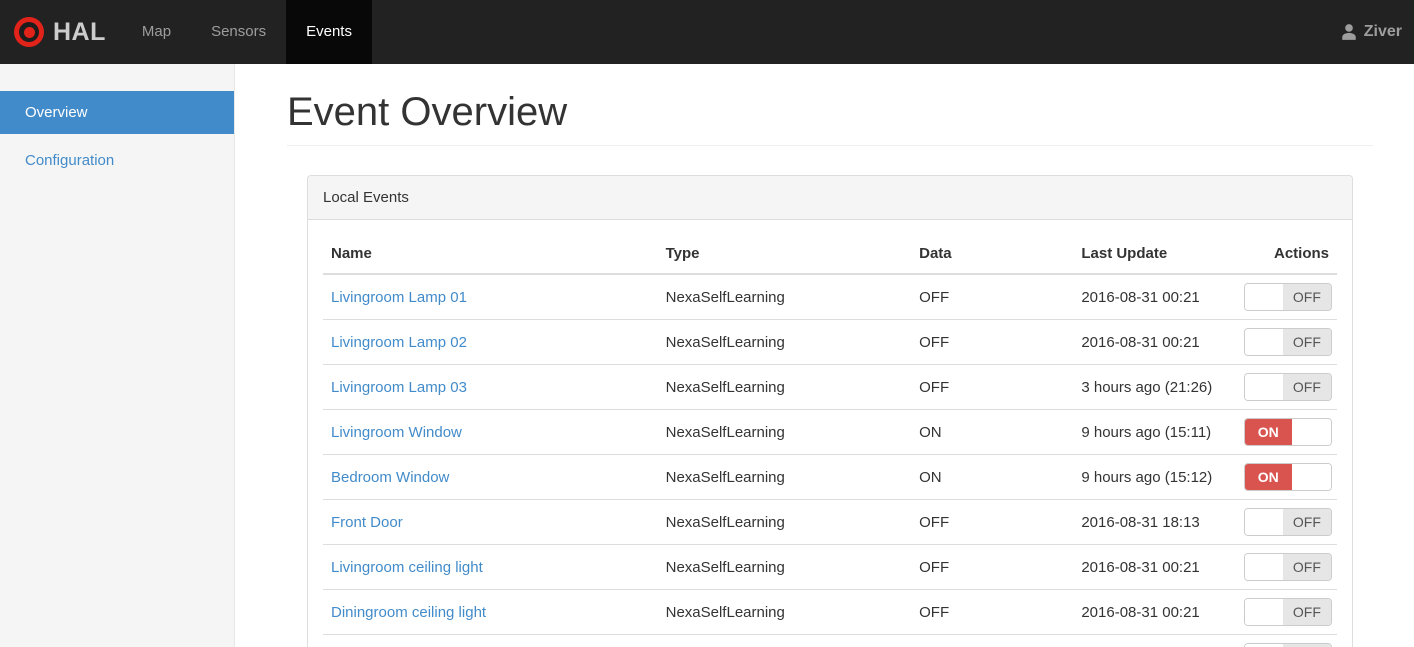 The height and width of the screenshot is (647, 1414). What do you see at coordinates (1286, 255) in the screenshot?
I see `col-header-actions: Actions` at bounding box center [1286, 255].